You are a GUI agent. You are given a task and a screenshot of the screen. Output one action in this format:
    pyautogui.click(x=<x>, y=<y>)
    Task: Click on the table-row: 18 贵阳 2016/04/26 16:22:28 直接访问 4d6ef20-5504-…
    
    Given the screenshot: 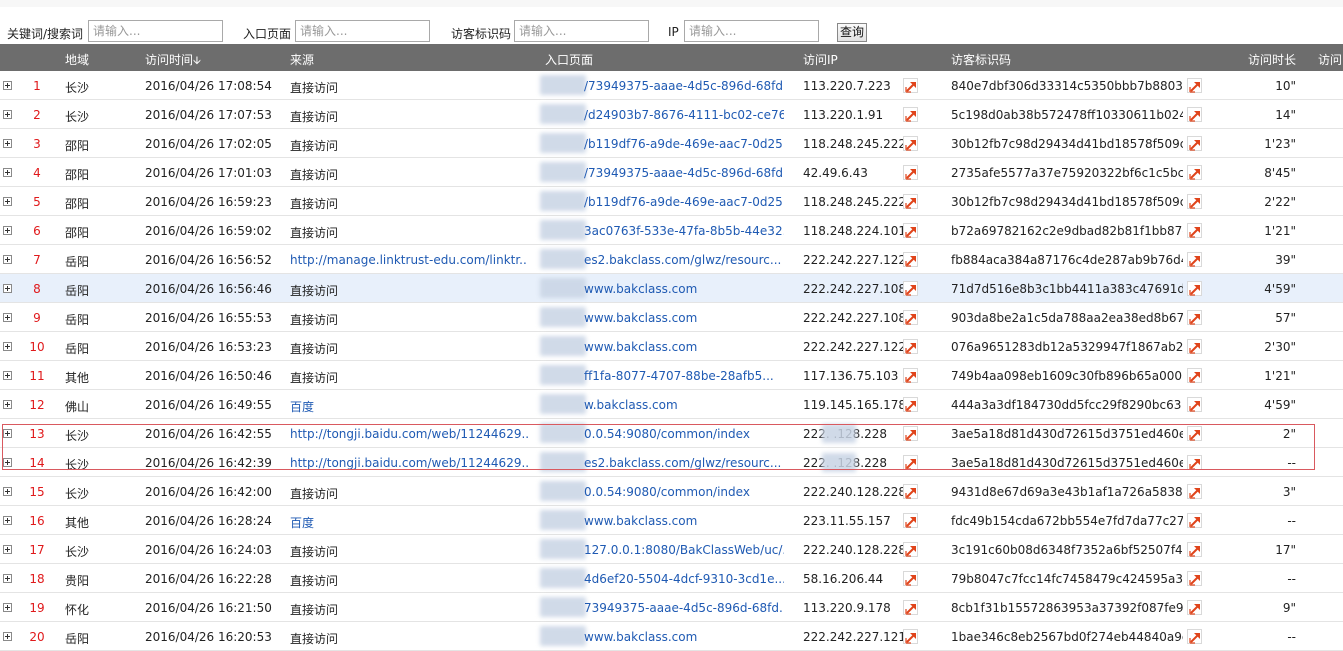 What is the action you would take?
    pyautogui.click(x=671, y=578)
    